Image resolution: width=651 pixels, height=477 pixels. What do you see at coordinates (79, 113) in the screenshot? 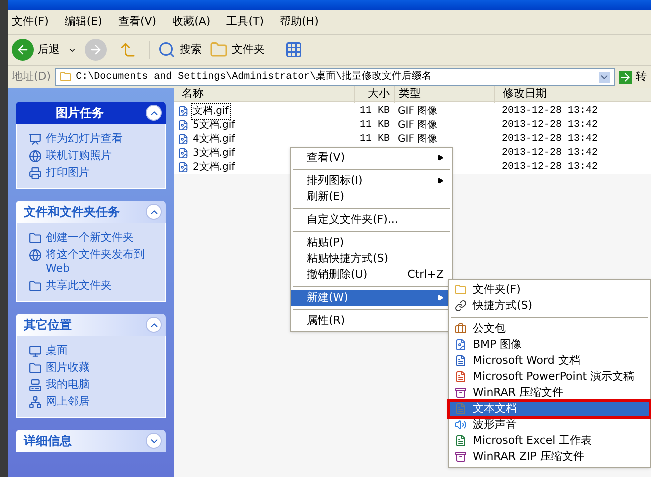
I see `panel-title: 图片任务` at bounding box center [79, 113].